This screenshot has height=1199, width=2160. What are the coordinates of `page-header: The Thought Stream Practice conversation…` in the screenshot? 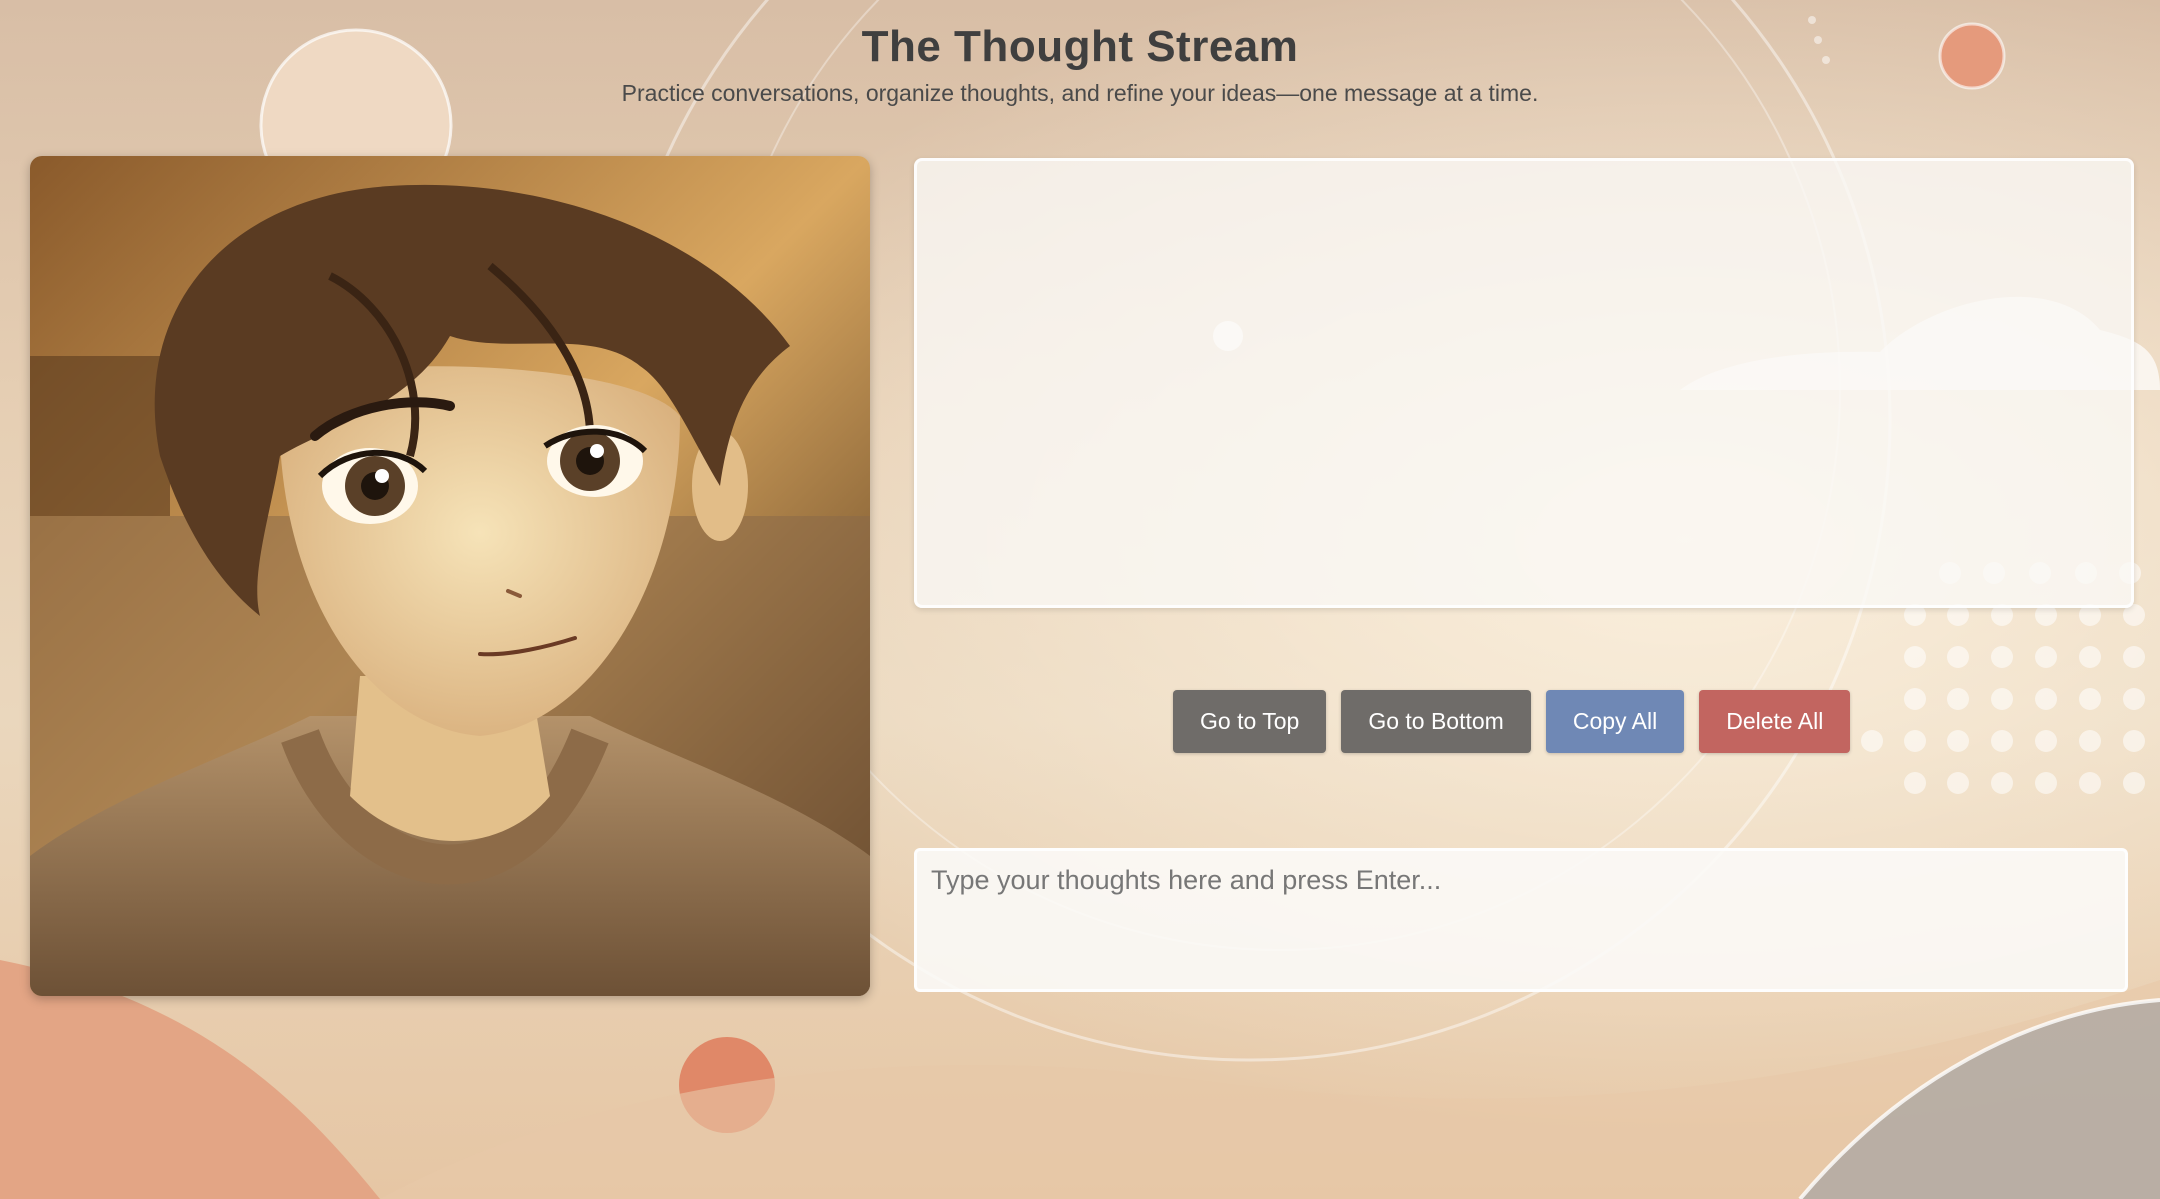 It's located at (1080, 64).